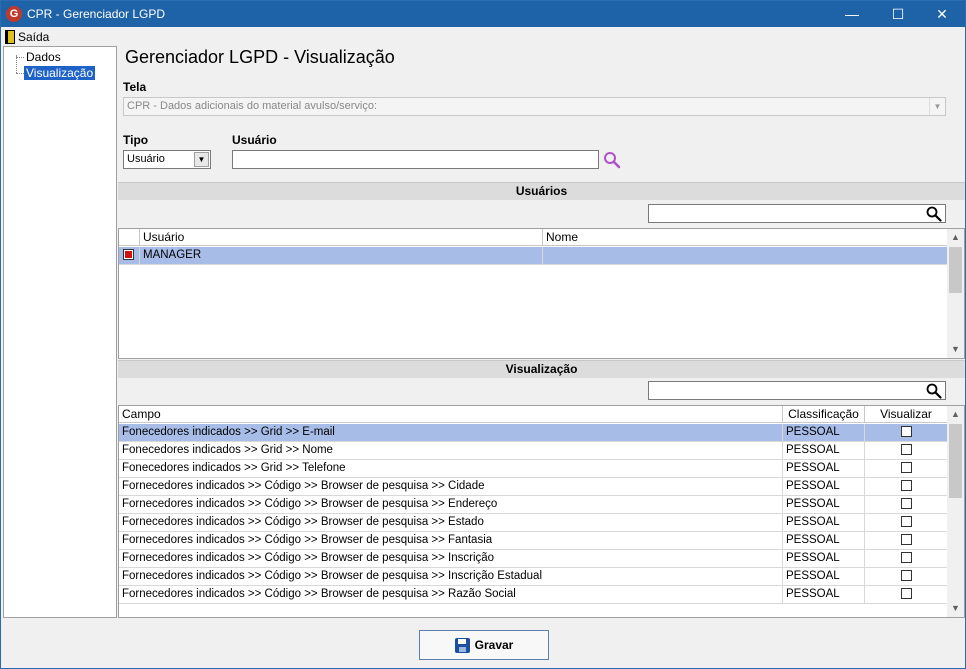 The height and width of the screenshot is (669, 966). What do you see at coordinates (341, 237) in the screenshot?
I see `column-header-usuario: Usuário` at bounding box center [341, 237].